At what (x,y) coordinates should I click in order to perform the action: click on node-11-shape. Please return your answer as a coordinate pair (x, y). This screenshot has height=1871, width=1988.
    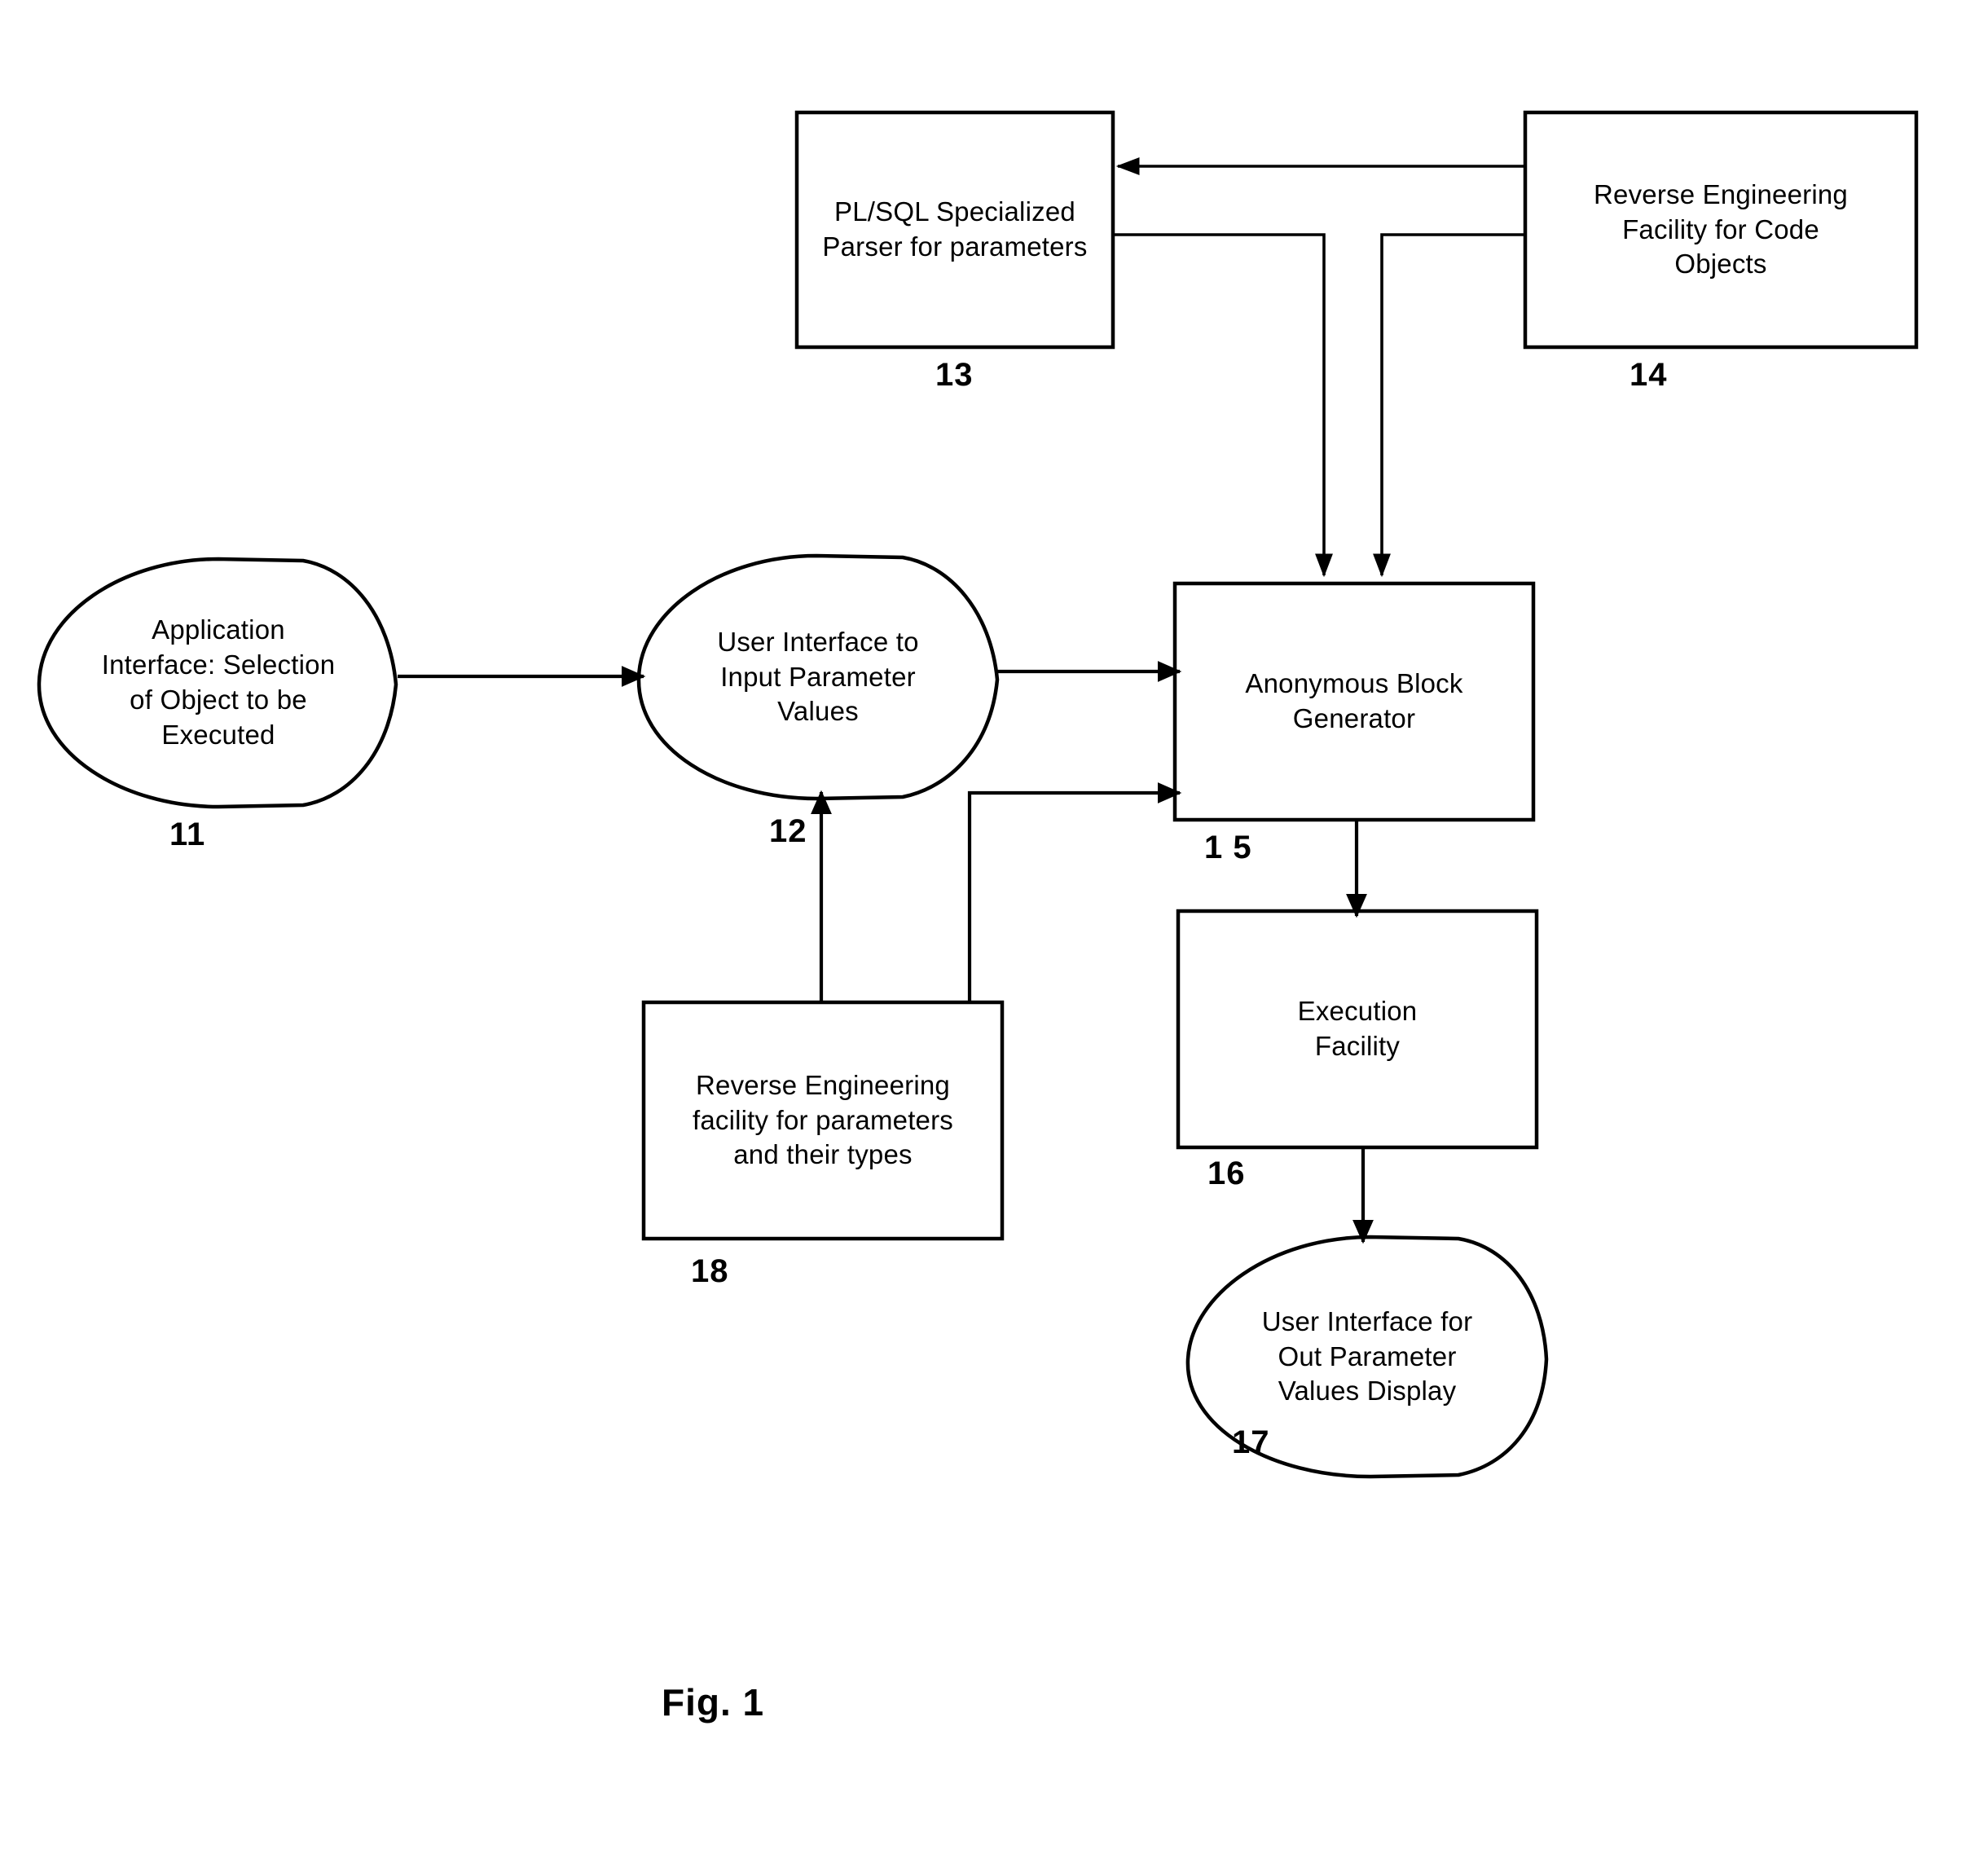
    Looking at the image, I should click on (217, 683).